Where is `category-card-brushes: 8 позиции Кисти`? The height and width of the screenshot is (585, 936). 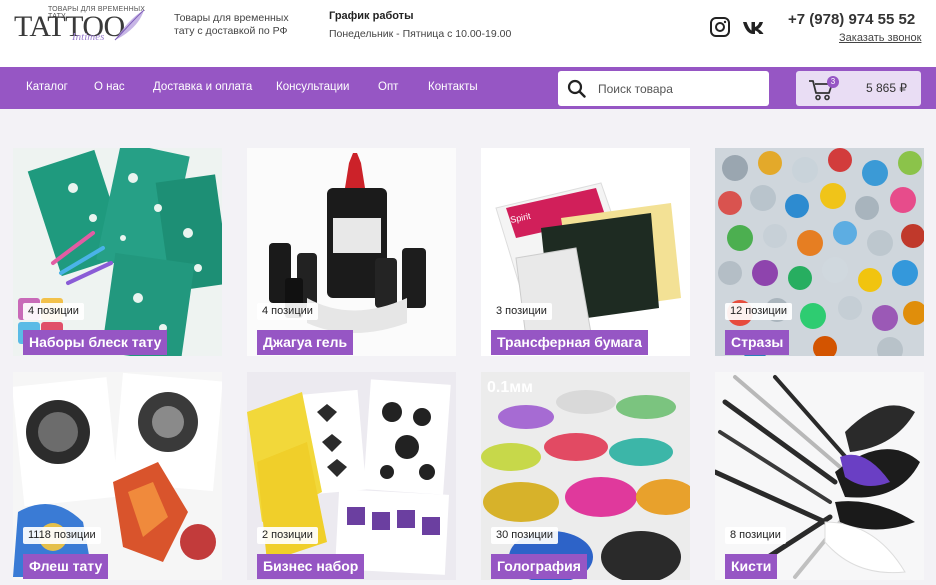 category-card-brushes: 8 позиции Кисти is located at coordinates (819, 476).